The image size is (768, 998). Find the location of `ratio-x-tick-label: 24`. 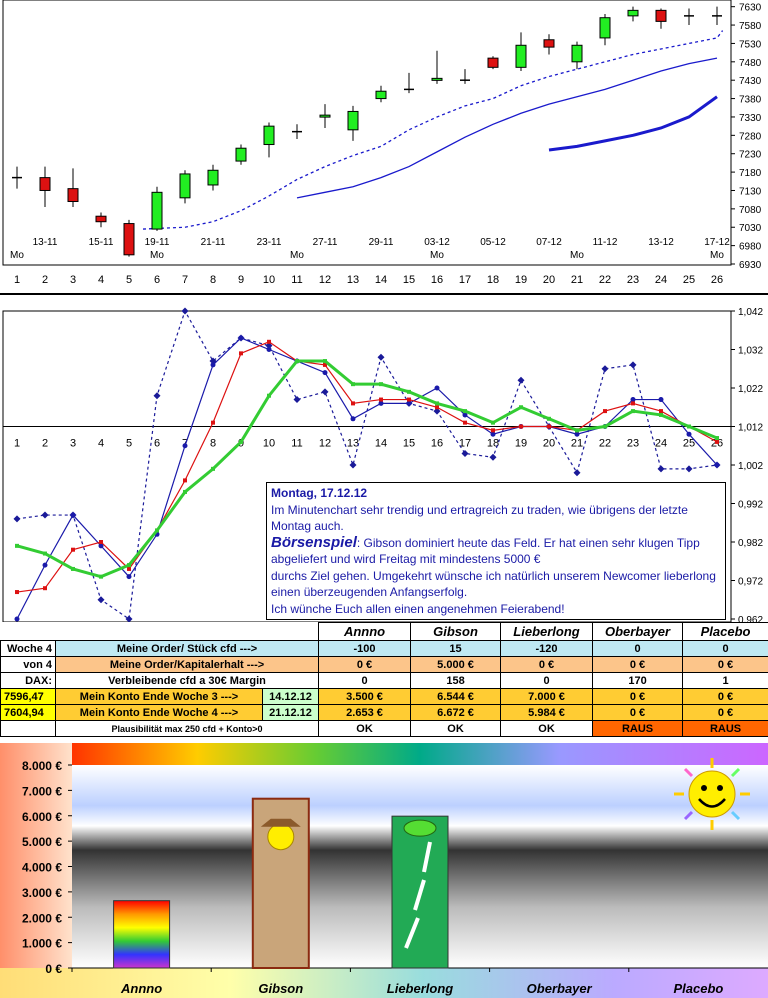

ratio-x-tick-label: 24 is located at coordinates (661, 444).